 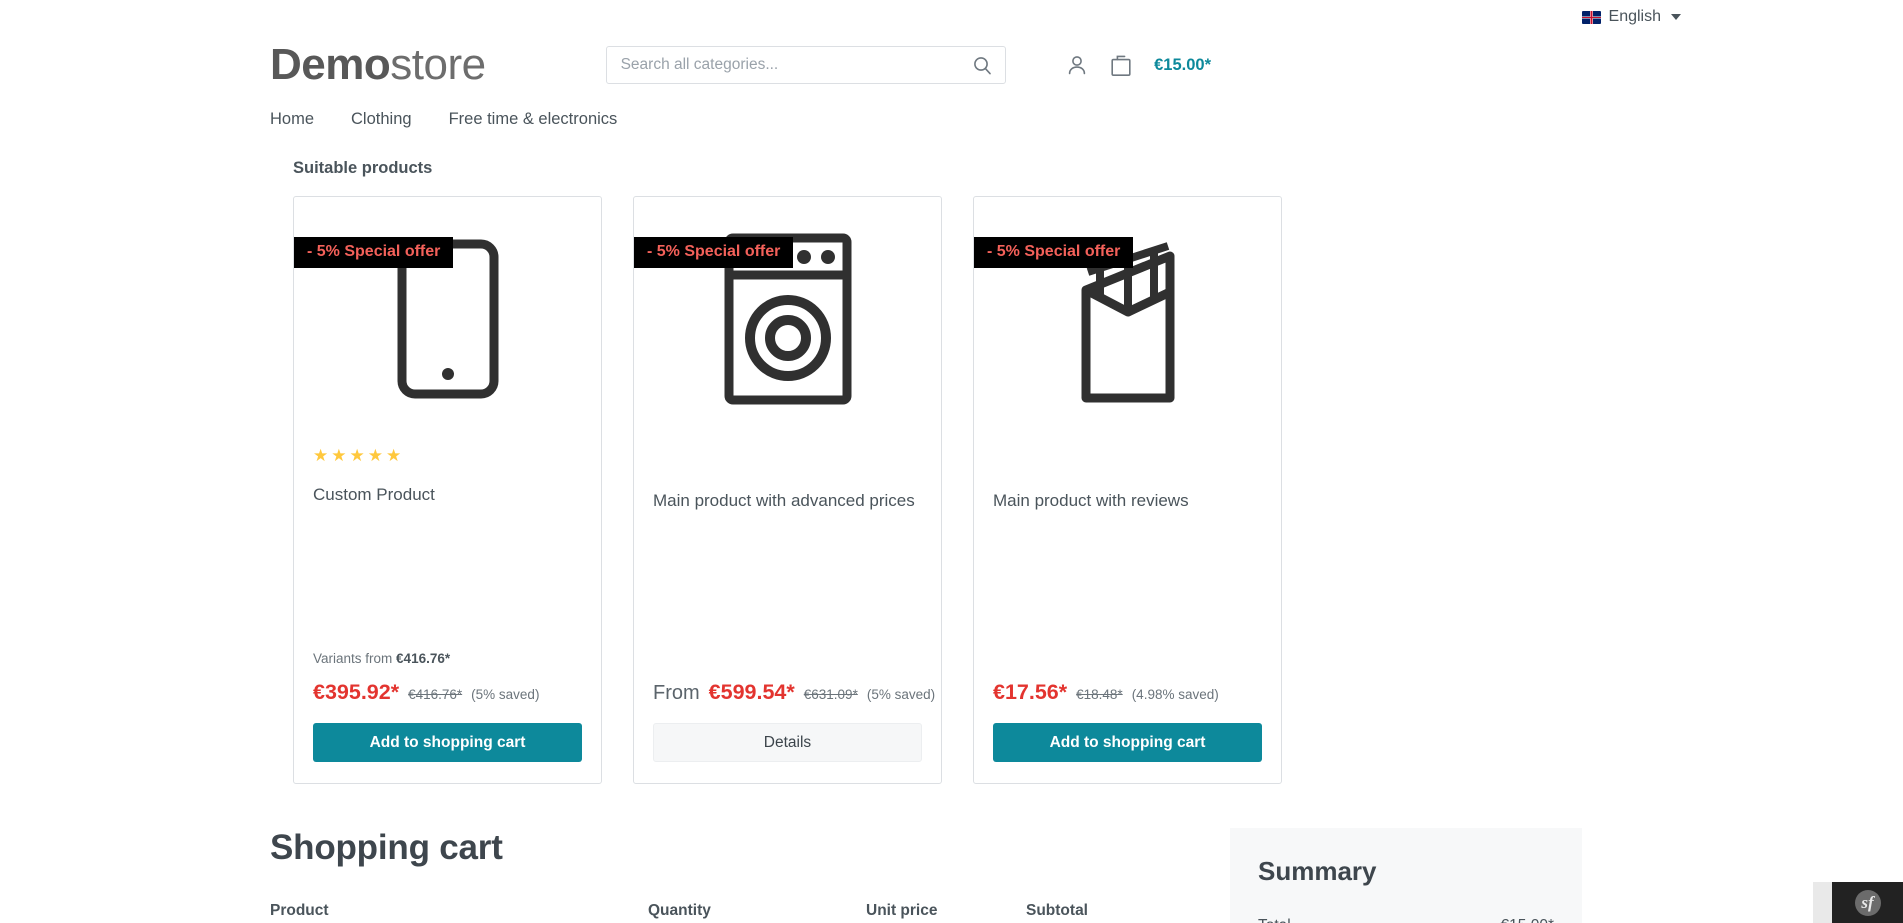 What do you see at coordinates (676, 693) in the screenshot?
I see `price-prefix: From` at bounding box center [676, 693].